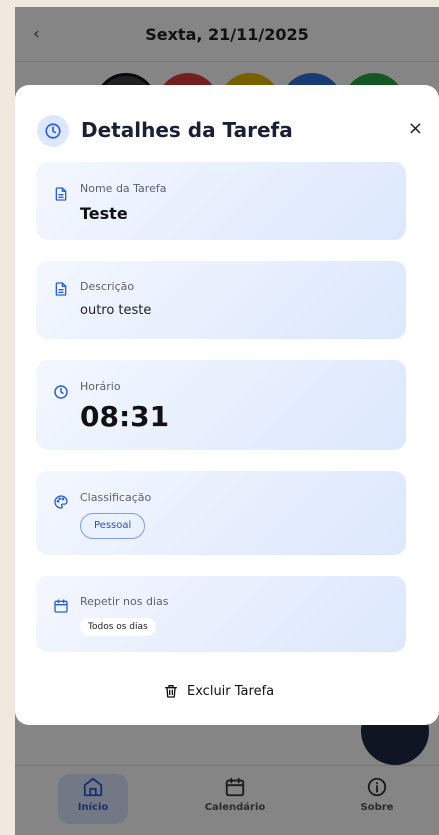 Image resolution: width=439 pixels, height=835 pixels. I want to click on task-description-card: Descrição outro teste, so click(221, 300).